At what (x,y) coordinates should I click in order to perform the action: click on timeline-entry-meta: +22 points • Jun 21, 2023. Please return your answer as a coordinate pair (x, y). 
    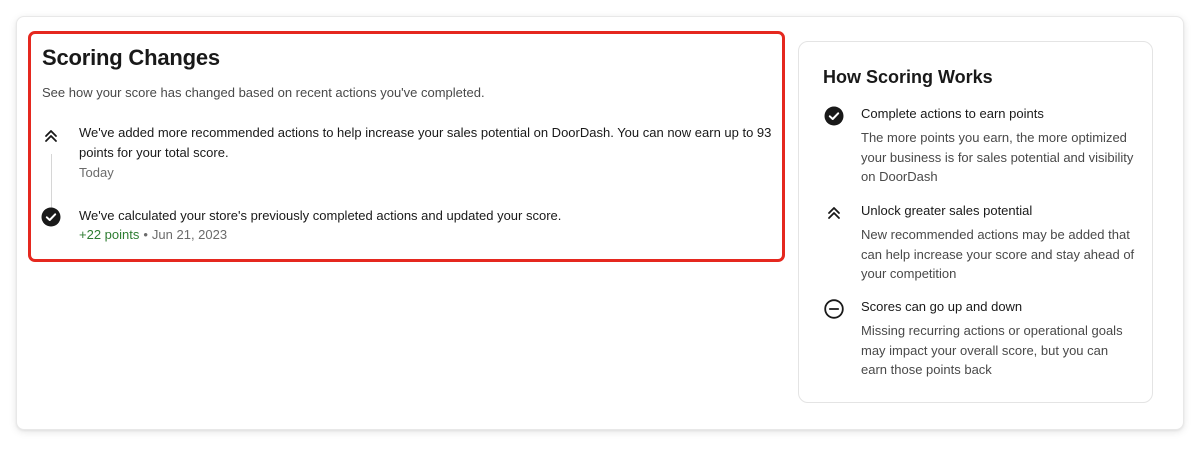
    Looking at the image, I should click on (153, 235).